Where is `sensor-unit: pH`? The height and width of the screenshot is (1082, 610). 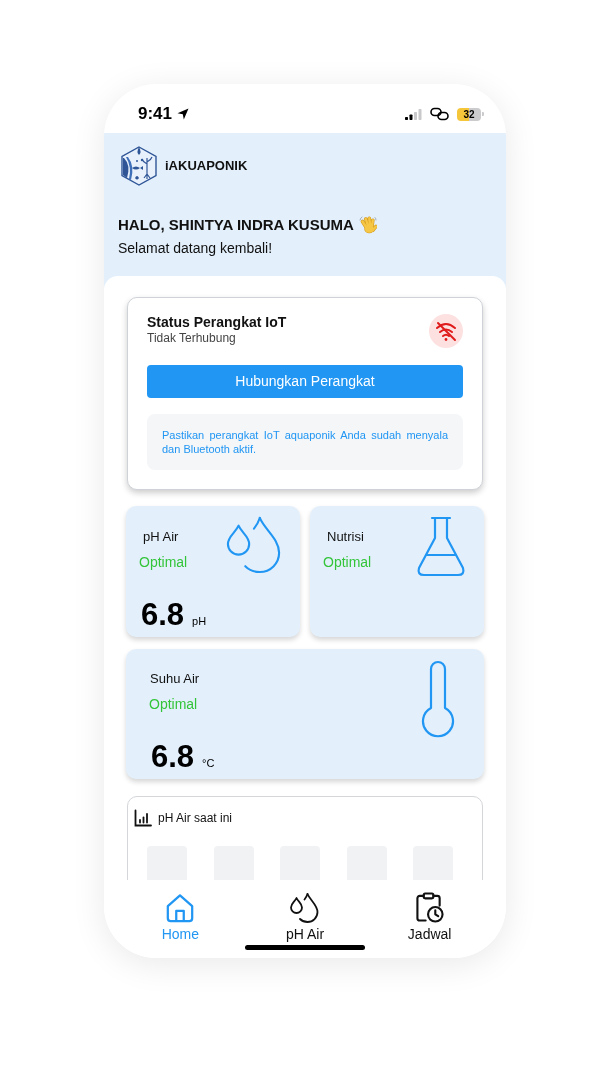 sensor-unit: pH is located at coordinates (199, 621).